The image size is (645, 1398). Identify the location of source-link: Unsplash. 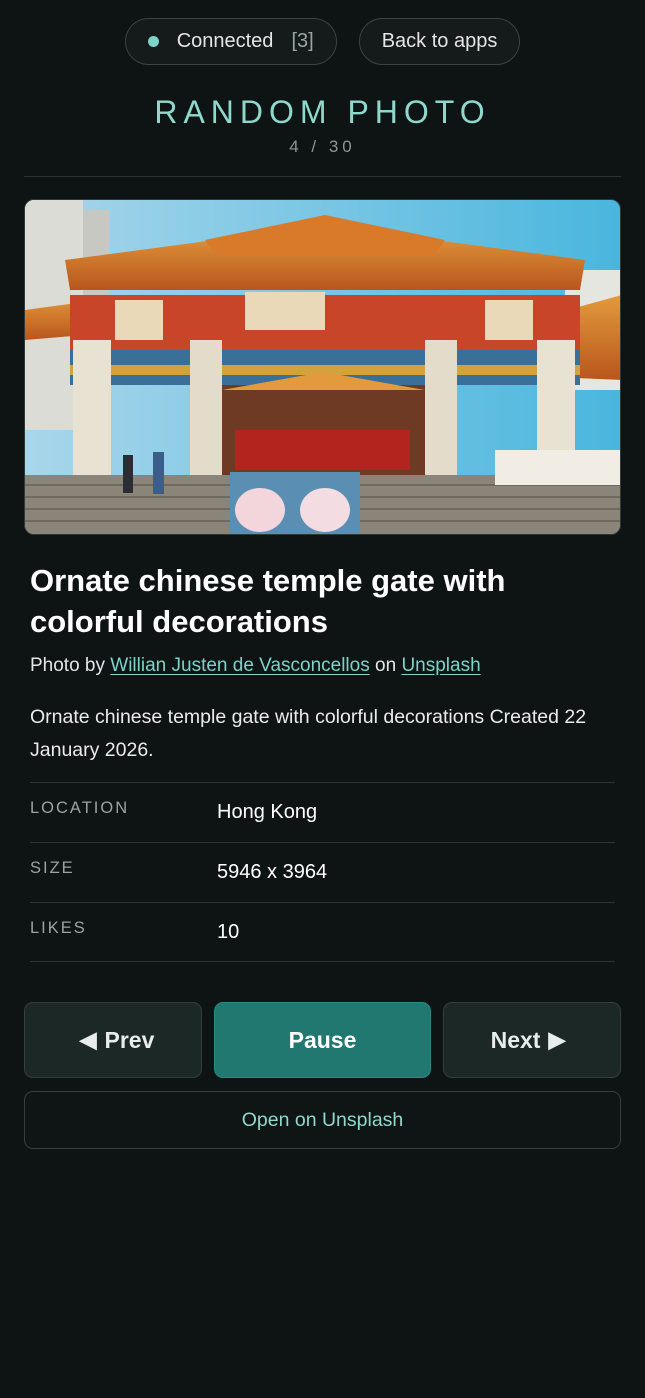
(440, 665).